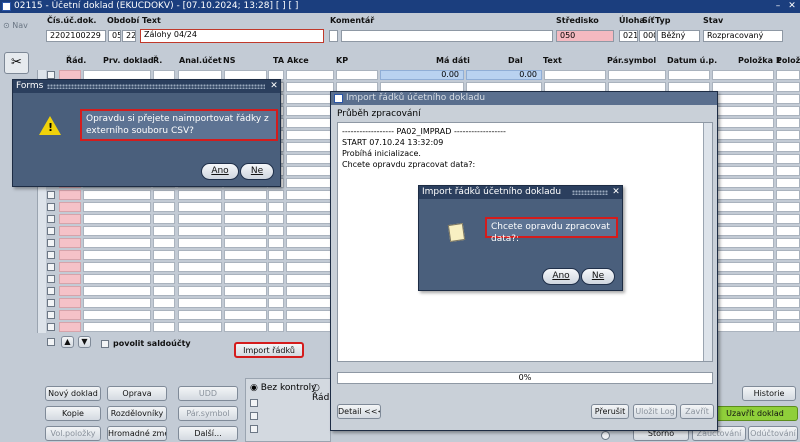 This screenshot has width=800, height=442. I want to click on distribution-button: Rozdělovníky, so click(137, 413).